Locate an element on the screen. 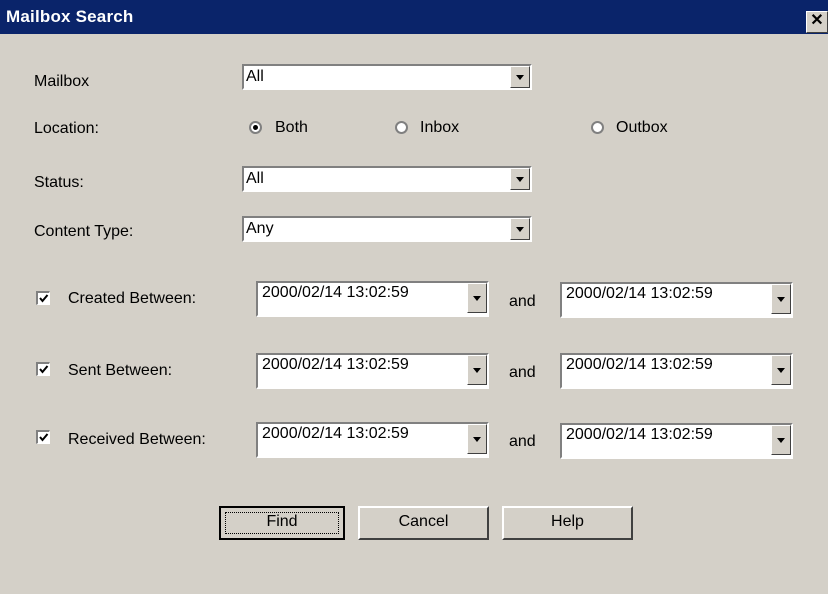  received-from-picker: 2000/02/14 13:02:59 is located at coordinates (372, 440).